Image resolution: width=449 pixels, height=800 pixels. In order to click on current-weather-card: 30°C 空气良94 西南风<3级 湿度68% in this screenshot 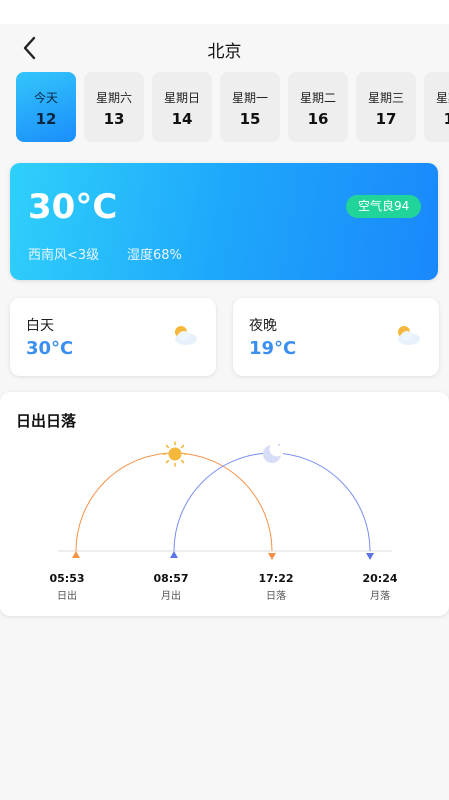, I will do `click(224, 221)`.